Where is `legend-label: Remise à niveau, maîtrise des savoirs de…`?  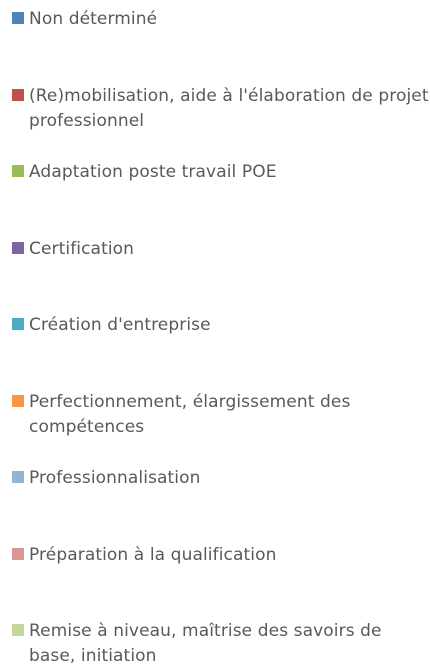 legend-label: Remise à niveau, maîtrise des savoirs de… is located at coordinates (205, 643).